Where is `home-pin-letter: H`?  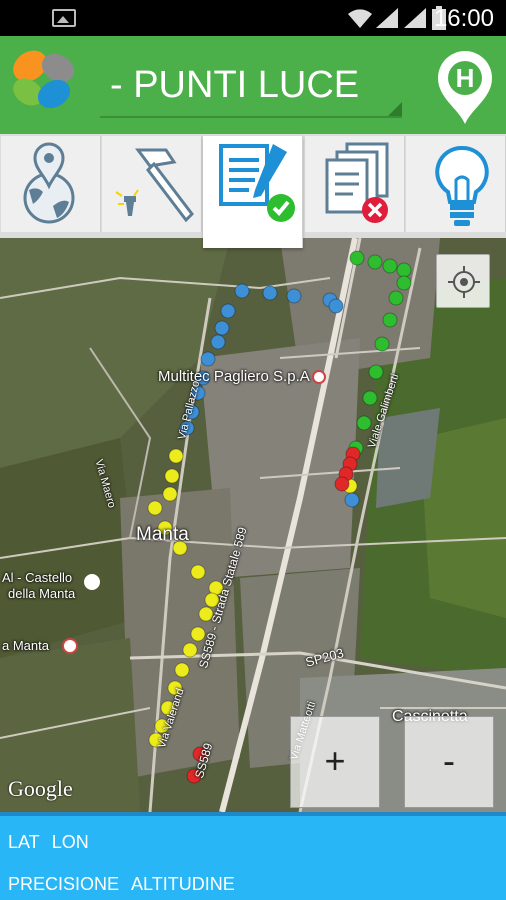 home-pin-letter: H is located at coordinates (465, 78).